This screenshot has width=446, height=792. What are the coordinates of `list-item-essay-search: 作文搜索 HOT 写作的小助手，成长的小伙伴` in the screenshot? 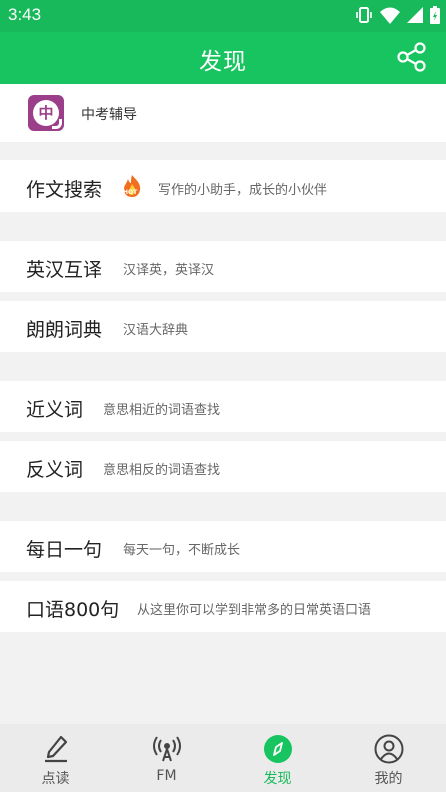 It's located at (223, 186).